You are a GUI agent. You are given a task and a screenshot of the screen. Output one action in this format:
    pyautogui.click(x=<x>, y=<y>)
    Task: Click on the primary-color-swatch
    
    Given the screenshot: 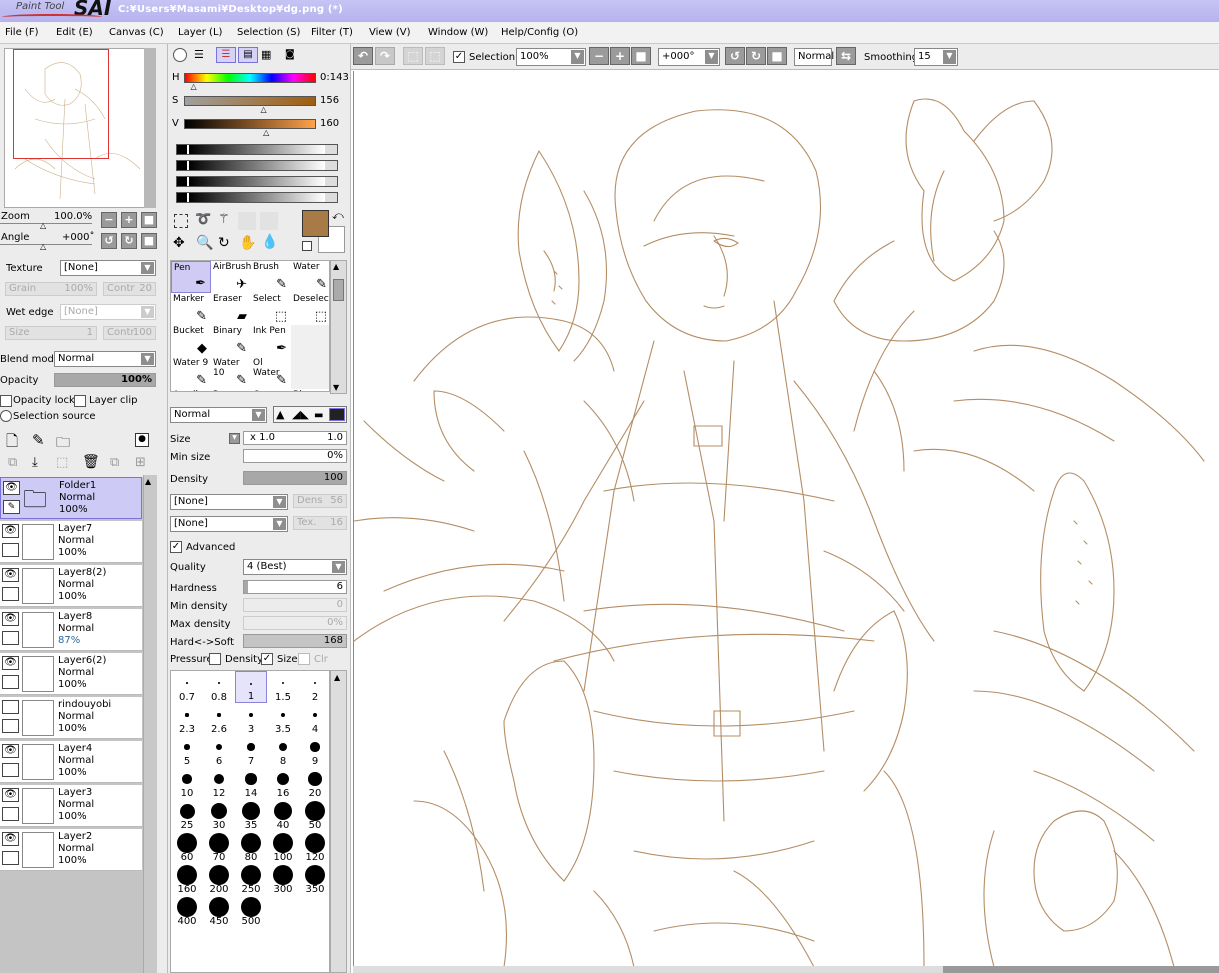 What is the action you would take?
    pyautogui.click(x=315, y=223)
    